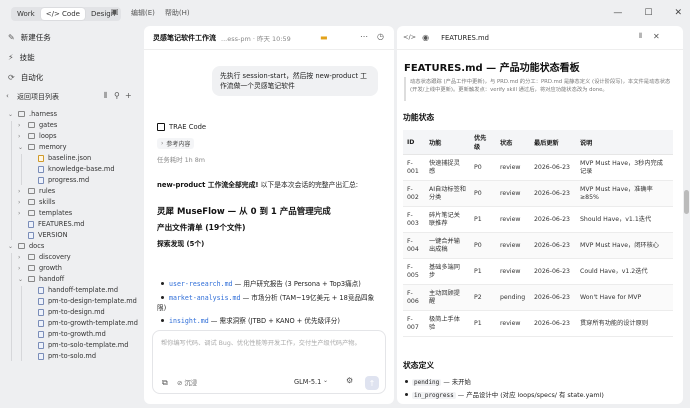 The width and height of the screenshot is (690, 408). Describe the element at coordinates (71, 169) in the screenshot. I see `tree-file: knowledge-base.md` at that location.